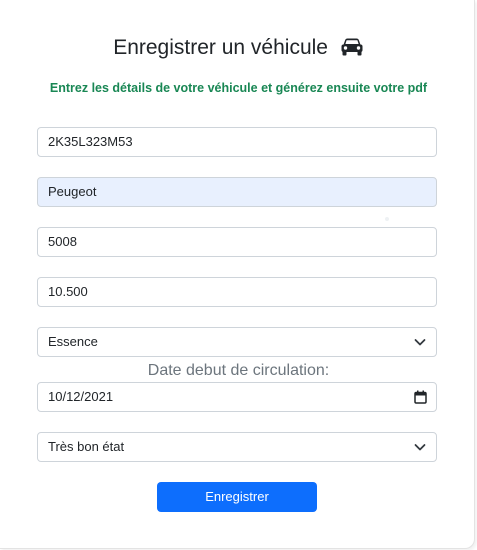  What do you see at coordinates (237, 192) in the screenshot?
I see `marque-input: Peugeot` at bounding box center [237, 192].